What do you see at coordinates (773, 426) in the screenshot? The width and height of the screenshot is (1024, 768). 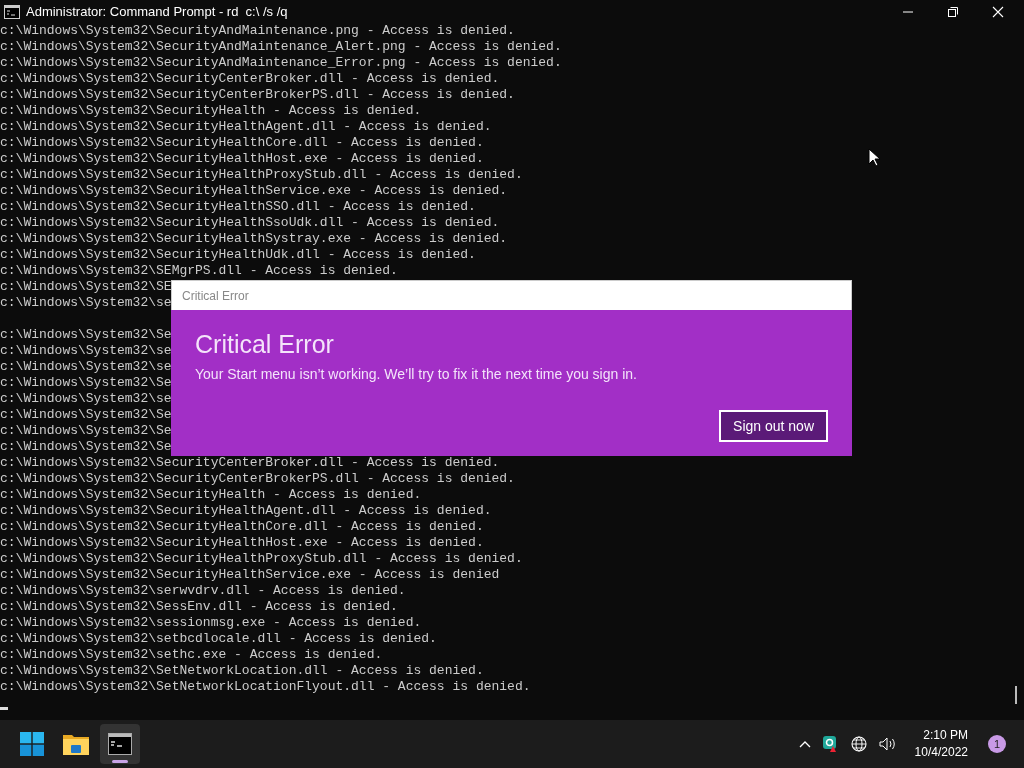 I see `sign-out-button: Sign out now` at bounding box center [773, 426].